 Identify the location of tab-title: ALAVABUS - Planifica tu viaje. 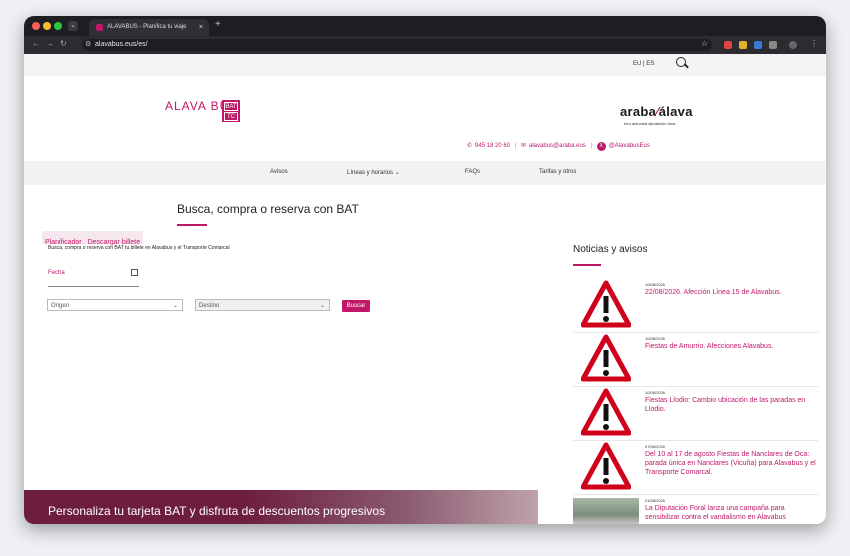
(147, 27).